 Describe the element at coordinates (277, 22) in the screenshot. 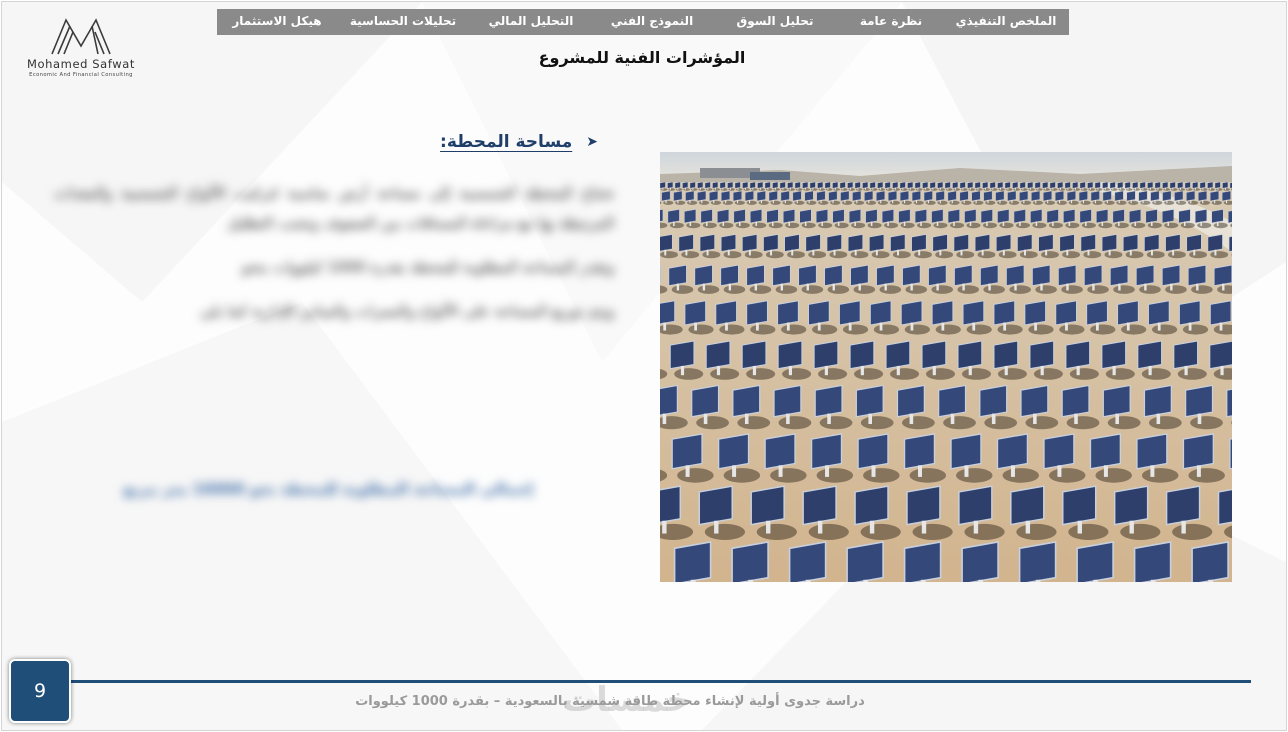

I see `nav-investment-structure: هيكل الاستثمار` at that location.